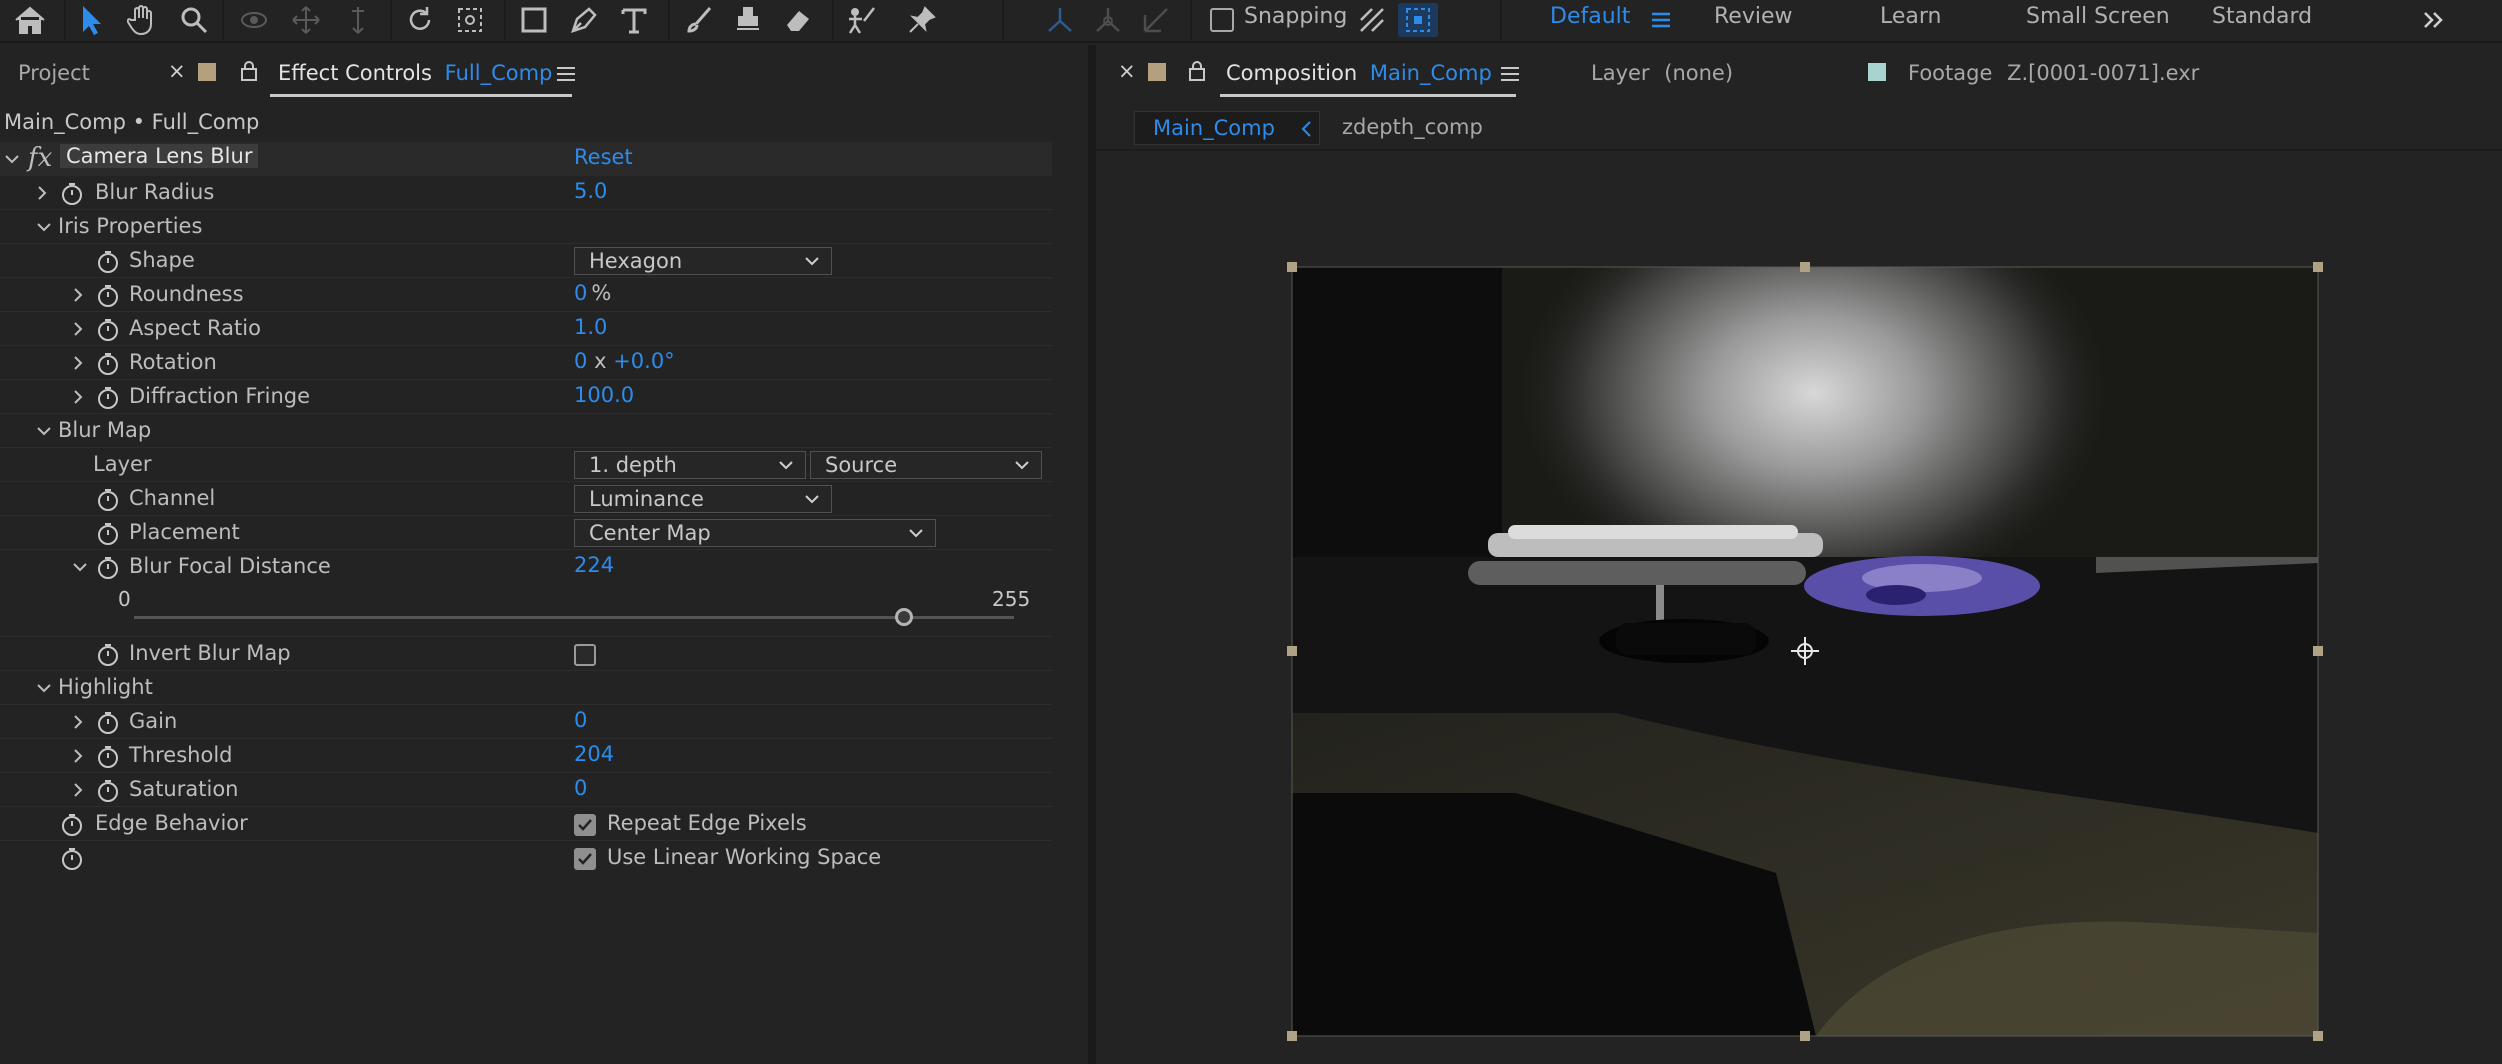 The height and width of the screenshot is (1064, 2502). What do you see at coordinates (2098, 16) in the screenshot?
I see `workspace-small-screen: Small Screen` at bounding box center [2098, 16].